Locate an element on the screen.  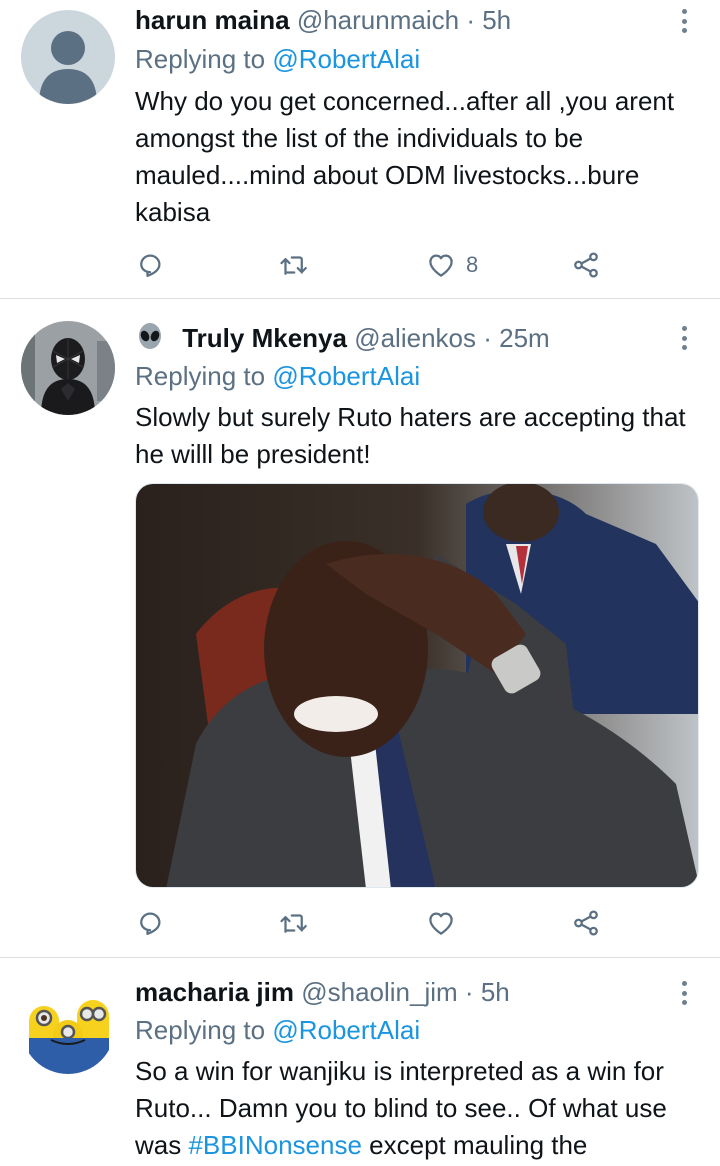
user-handle: @harunmaich is located at coordinates (378, 20).